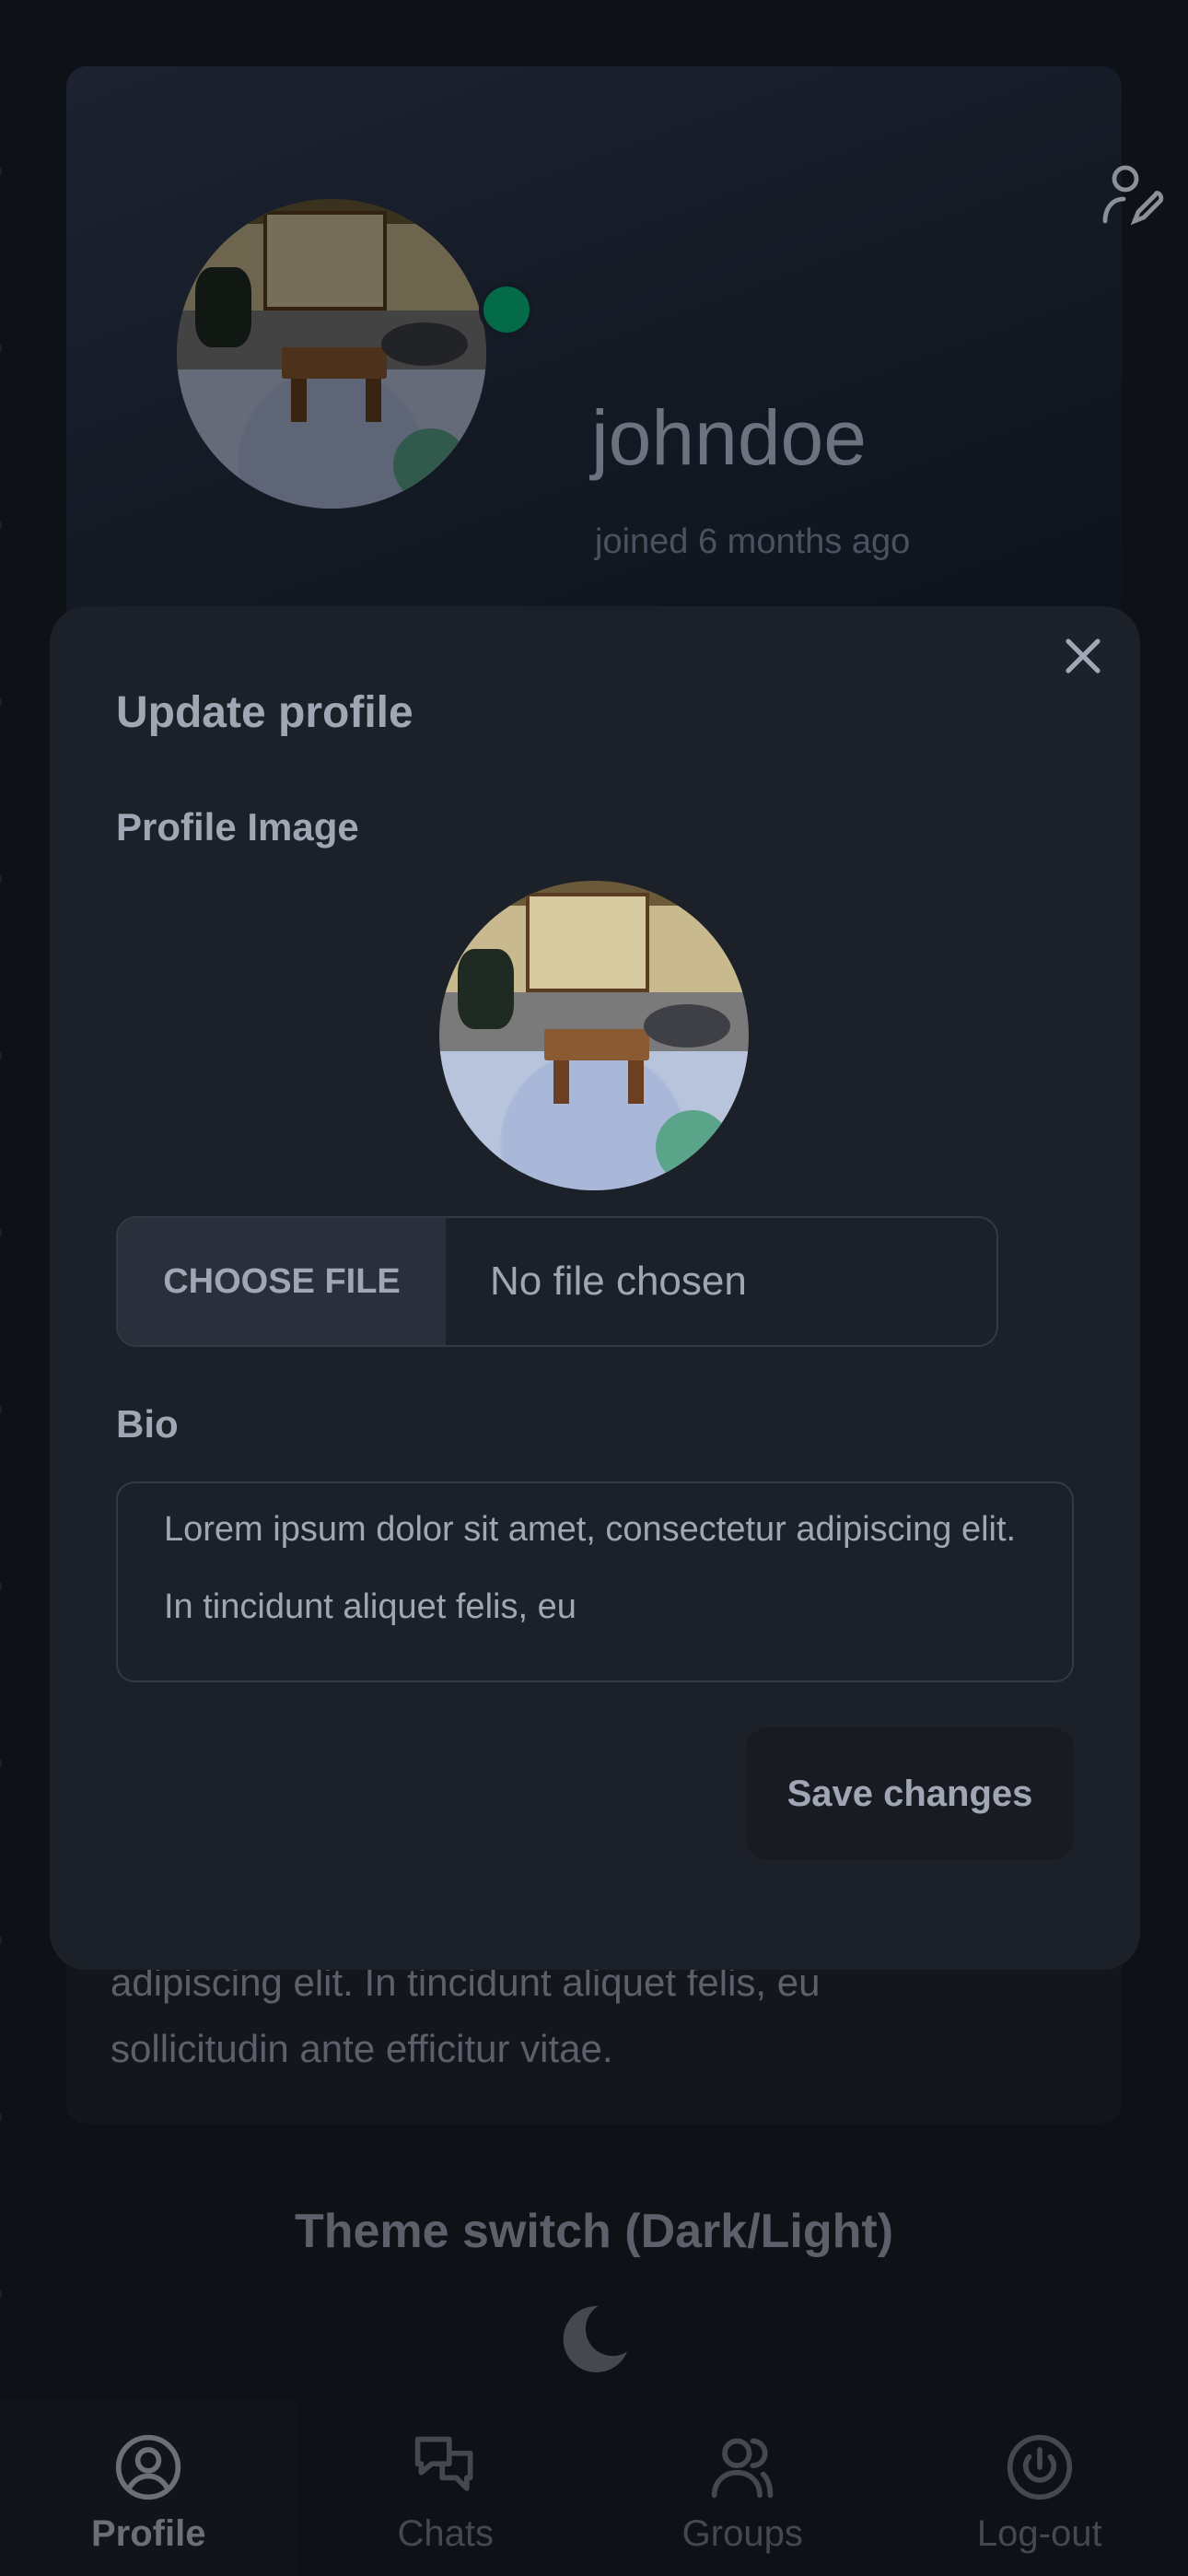  I want to click on file-status: No file chosen, so click(618, 1281).